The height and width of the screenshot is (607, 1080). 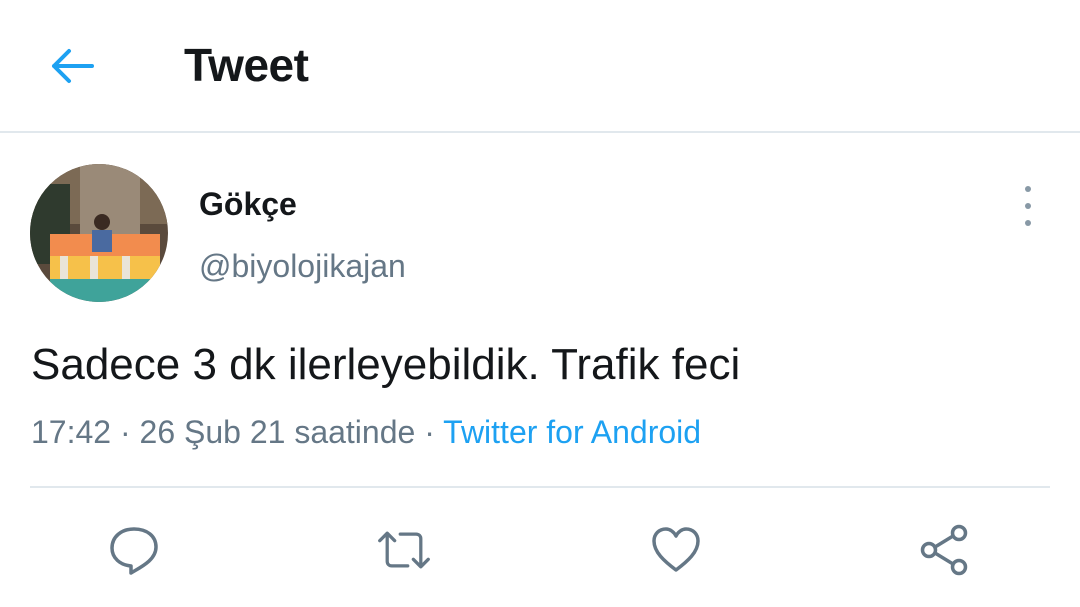 I want to click on author-handle: @biyolojikajan, so click(x=302, y=266).